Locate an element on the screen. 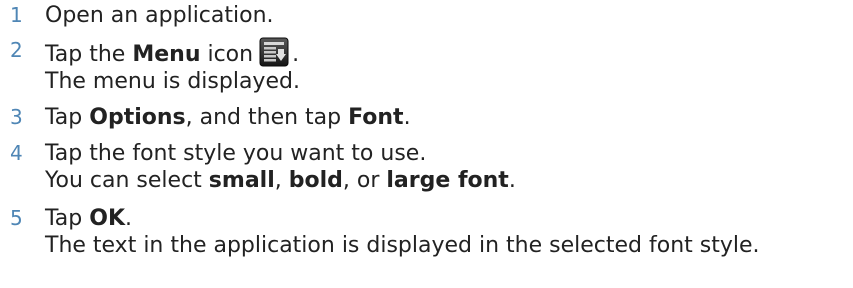 This screenshot has height=288, width=853. bold-term-large-font: large font is located at coordinates (447, 180).